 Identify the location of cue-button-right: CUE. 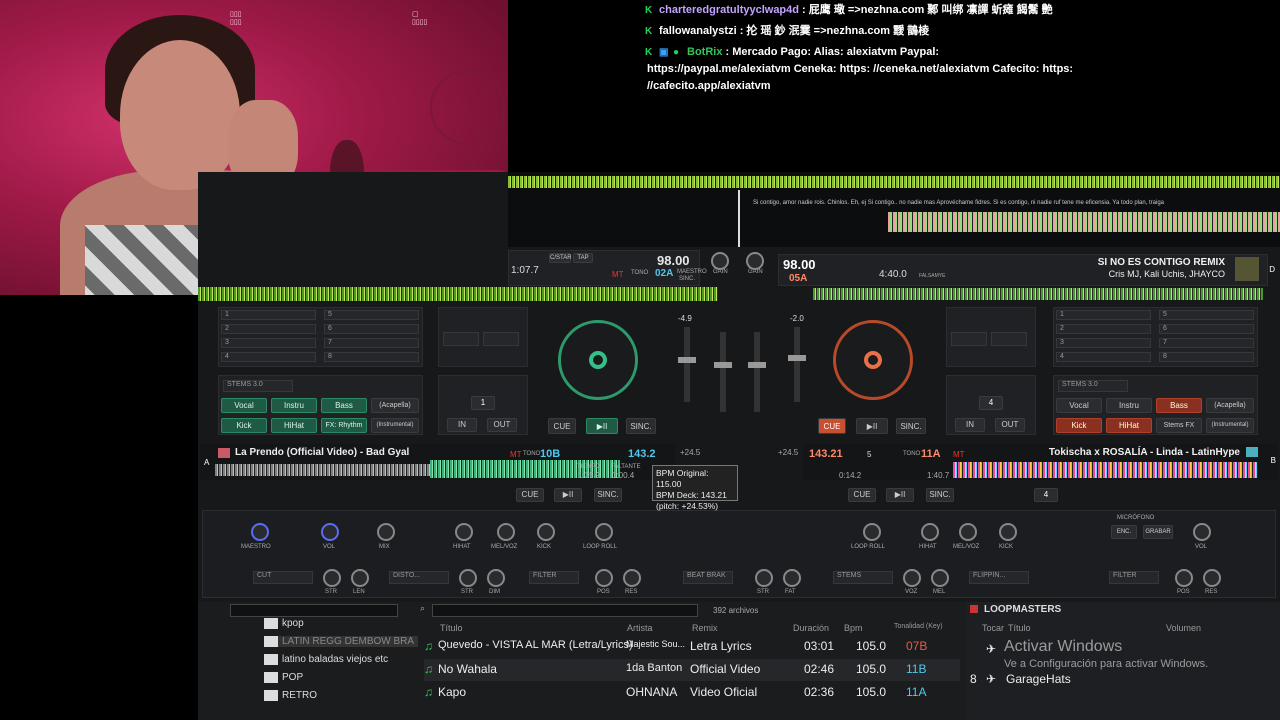
(832, 426).